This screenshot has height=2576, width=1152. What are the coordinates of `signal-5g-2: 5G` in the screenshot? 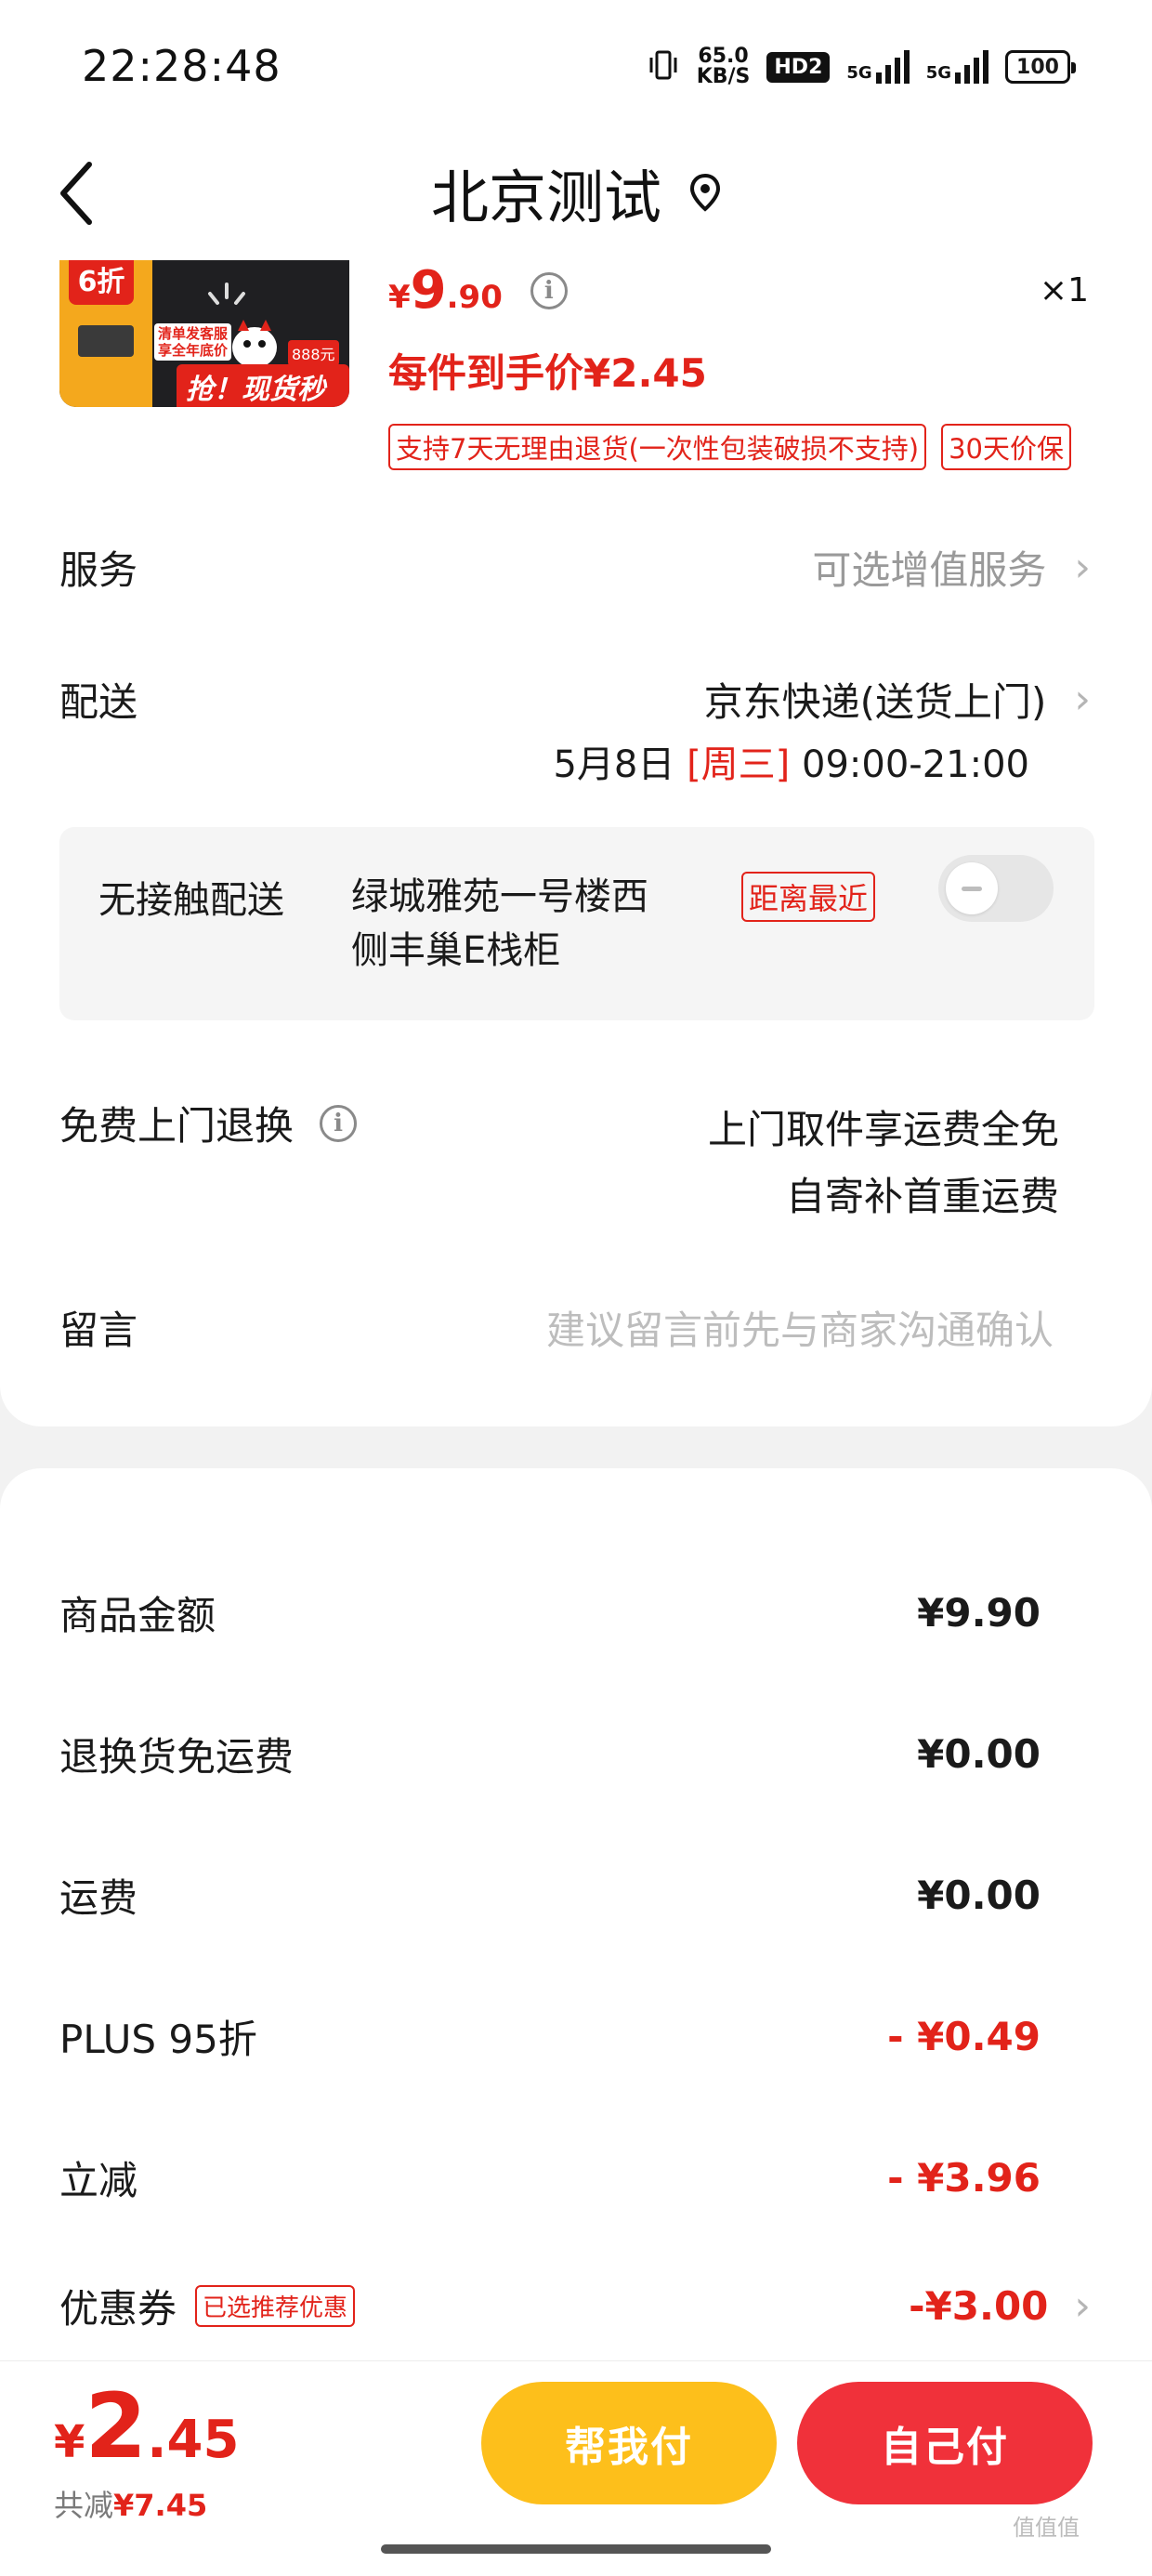 It's located at (957, 67).